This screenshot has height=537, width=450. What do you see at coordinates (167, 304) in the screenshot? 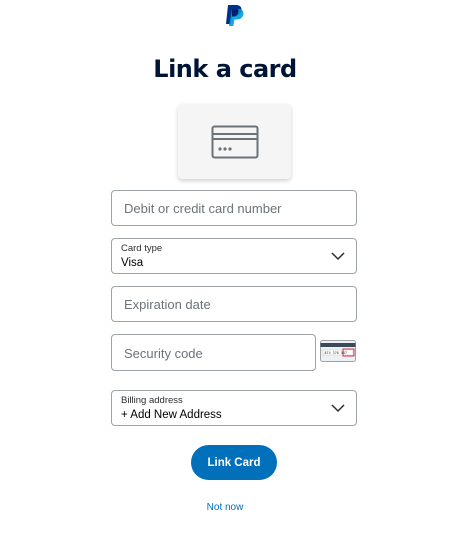
I see `expiration-date-placeholder: Expiration date` at bounding box center [167, 304].